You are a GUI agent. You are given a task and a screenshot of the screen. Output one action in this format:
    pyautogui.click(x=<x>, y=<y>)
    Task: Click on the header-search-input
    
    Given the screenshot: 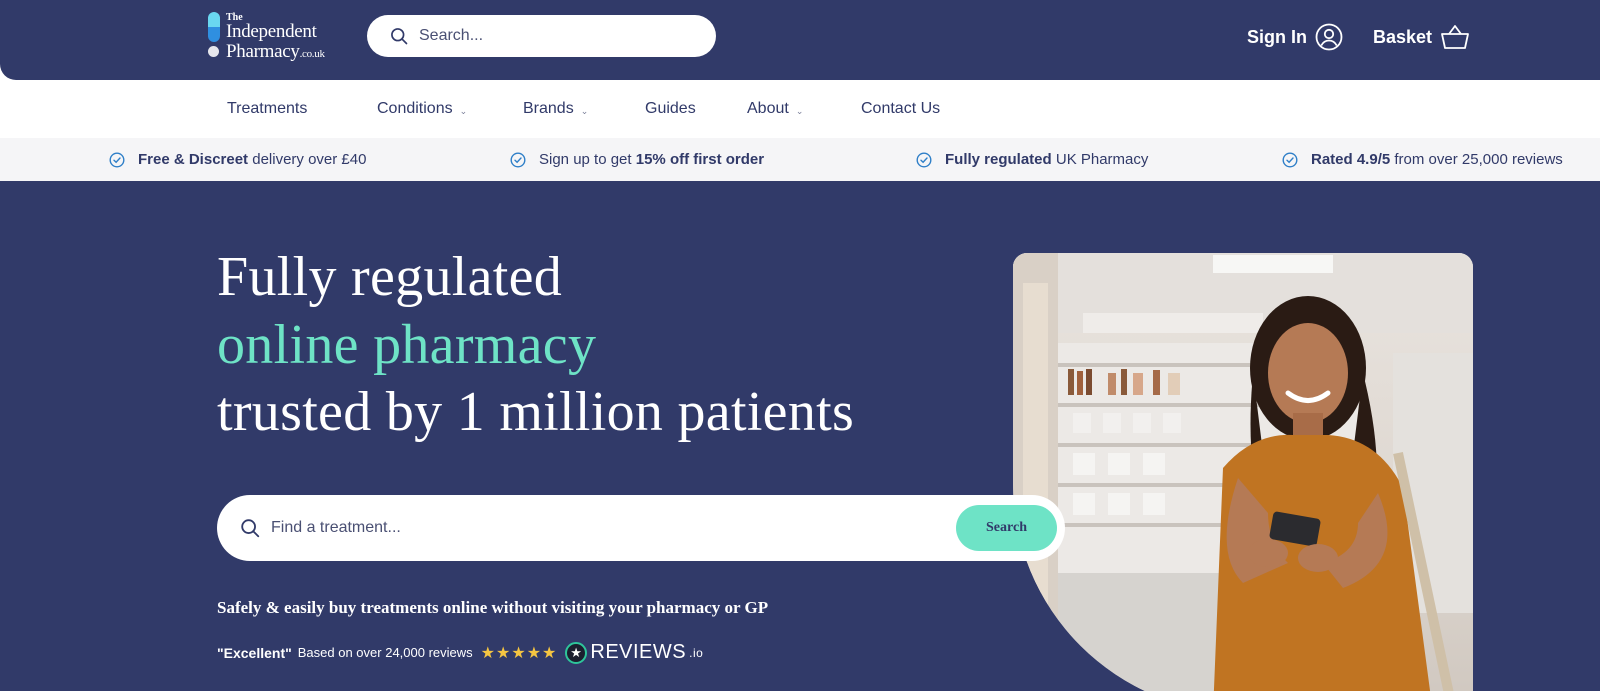 What is the action you would take?
    pyautogui.click(x=559, y=36)
    